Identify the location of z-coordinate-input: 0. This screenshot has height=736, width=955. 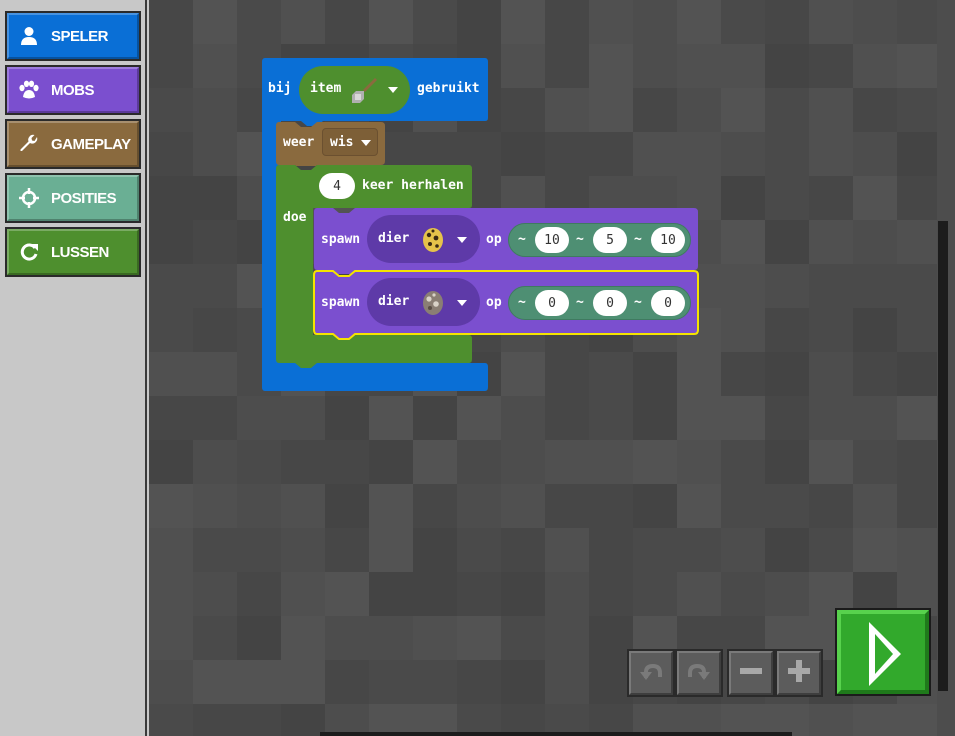
(668, 303).